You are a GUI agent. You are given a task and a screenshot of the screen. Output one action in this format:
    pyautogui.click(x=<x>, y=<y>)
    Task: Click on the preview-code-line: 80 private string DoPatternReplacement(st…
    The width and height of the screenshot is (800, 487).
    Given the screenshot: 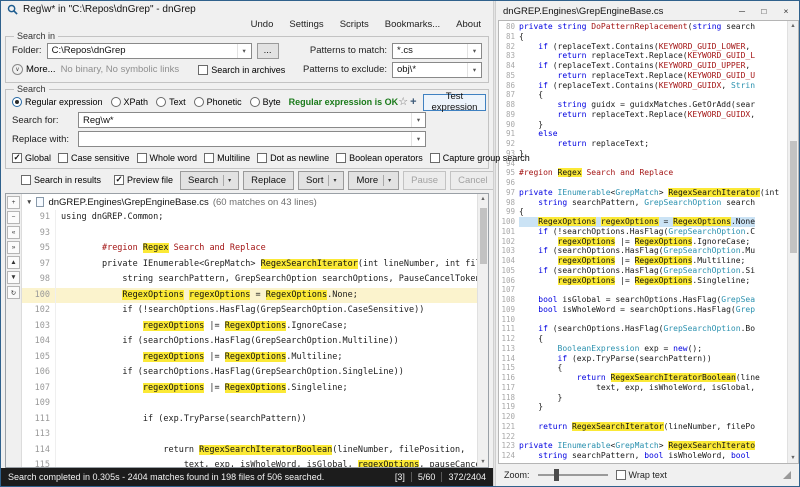 What is the action you would take?
    pyautogui.click(x=643, y=27)
    